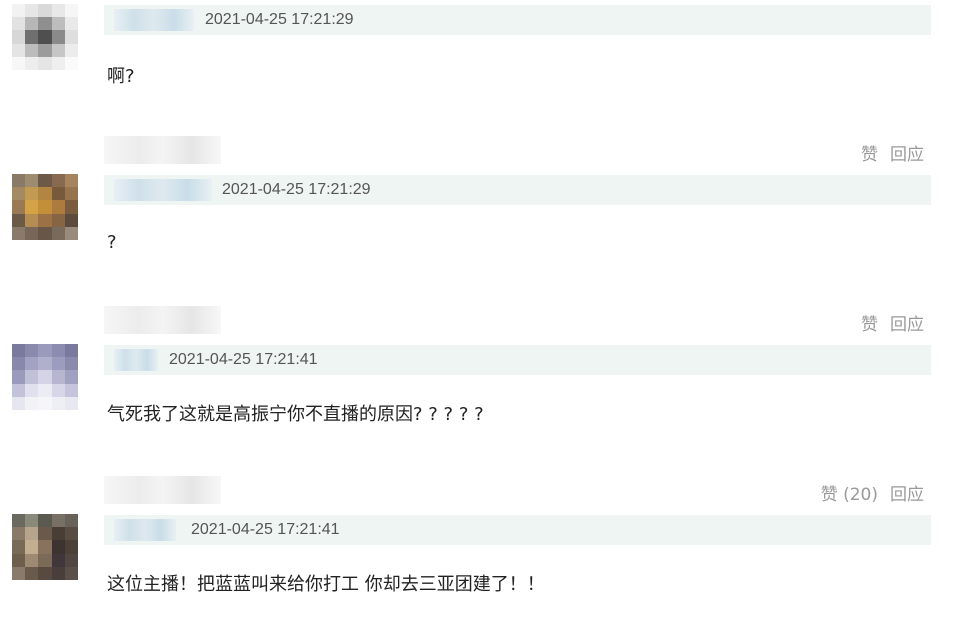  I want to click on comment-actions: 赞 (20) 回应, so click(872, 492).